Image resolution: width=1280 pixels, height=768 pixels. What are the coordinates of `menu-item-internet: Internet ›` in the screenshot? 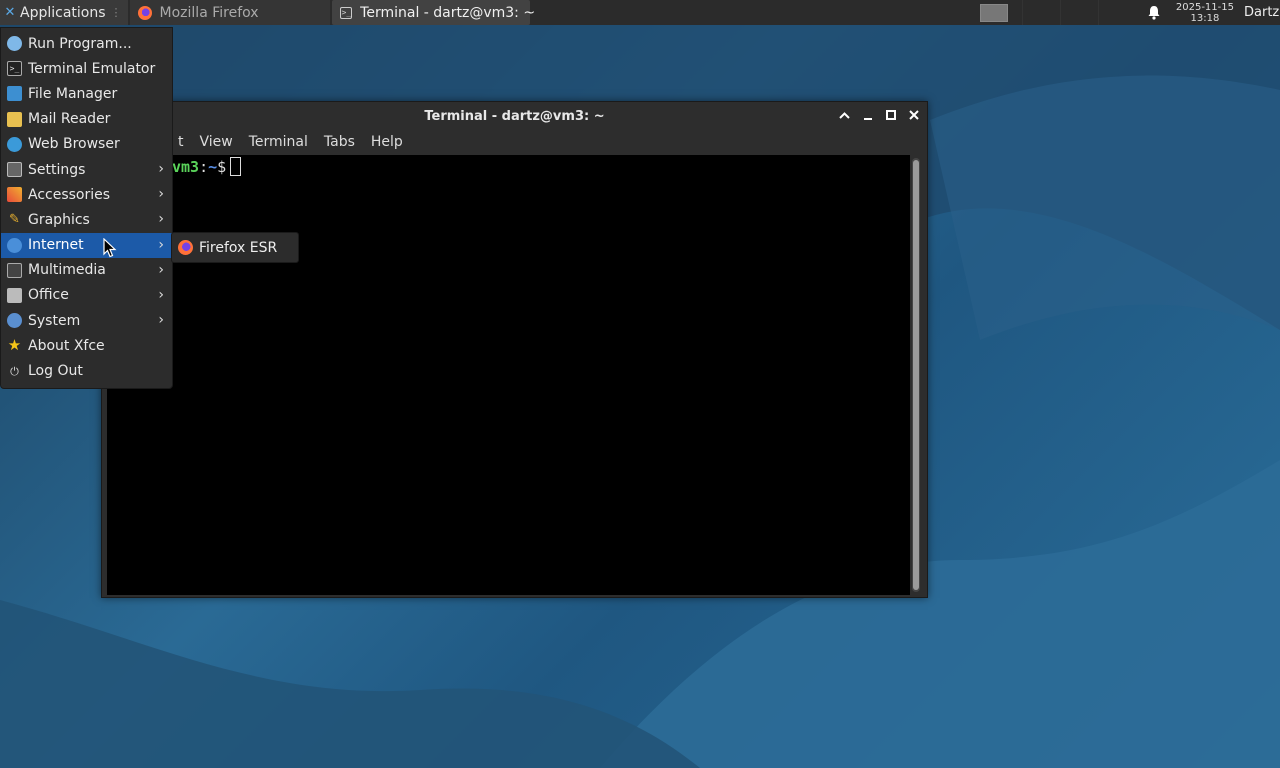 It's located at (86, 245).